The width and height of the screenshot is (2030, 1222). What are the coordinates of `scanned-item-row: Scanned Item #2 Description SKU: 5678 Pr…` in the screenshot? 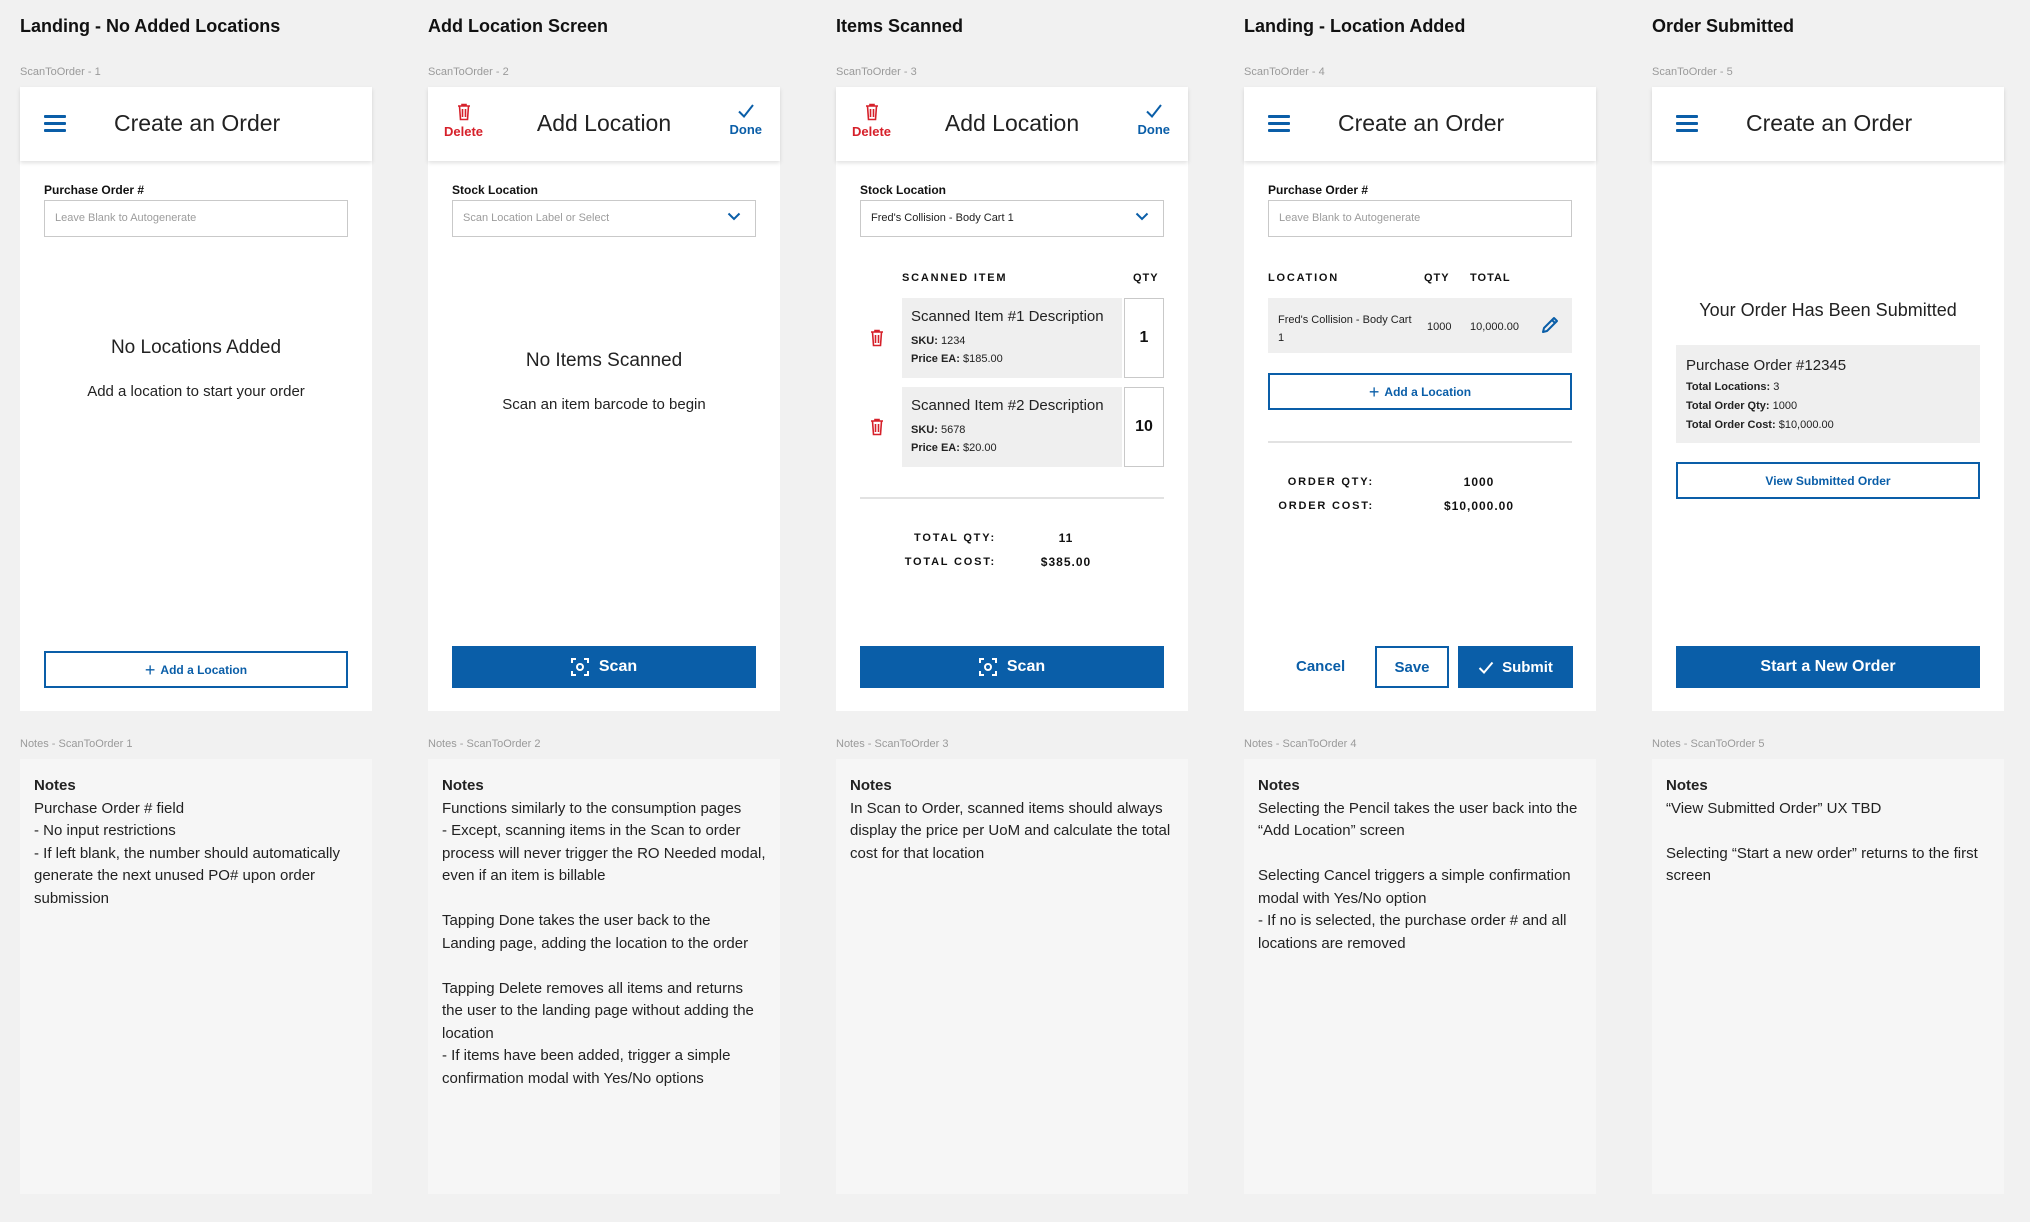 It's located at (1012, 427).